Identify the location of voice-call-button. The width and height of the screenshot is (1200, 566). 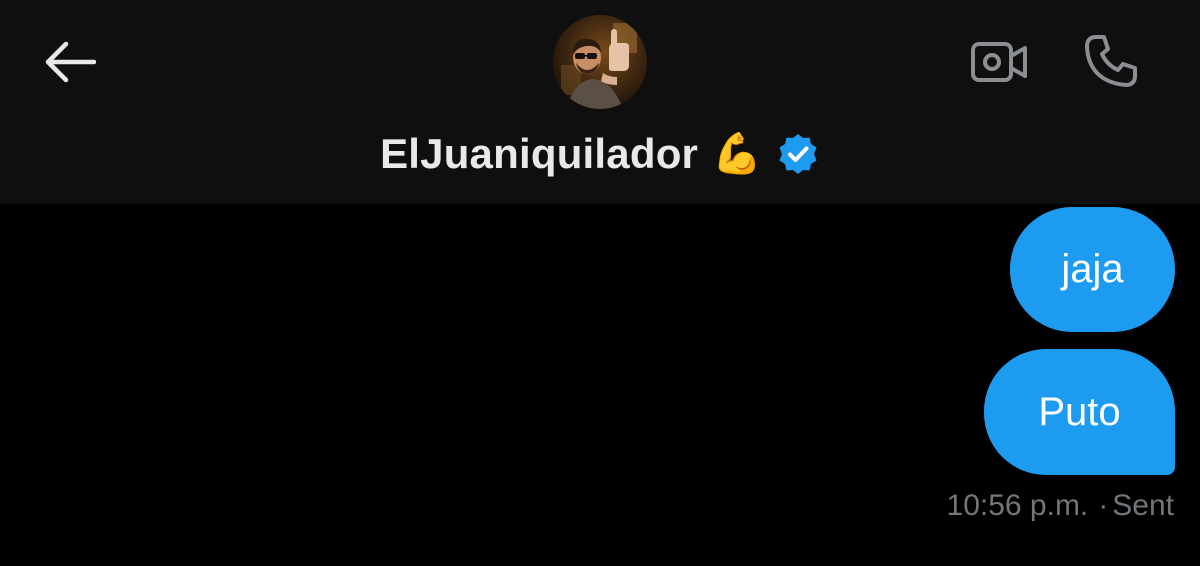
(1111, 61).